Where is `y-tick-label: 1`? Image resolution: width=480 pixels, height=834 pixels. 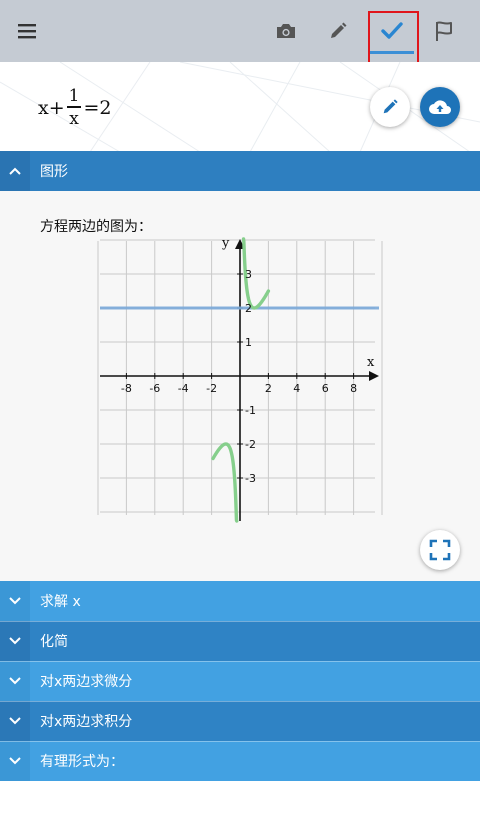
y-tick-label: 1 is located at coordinates (248, 342).